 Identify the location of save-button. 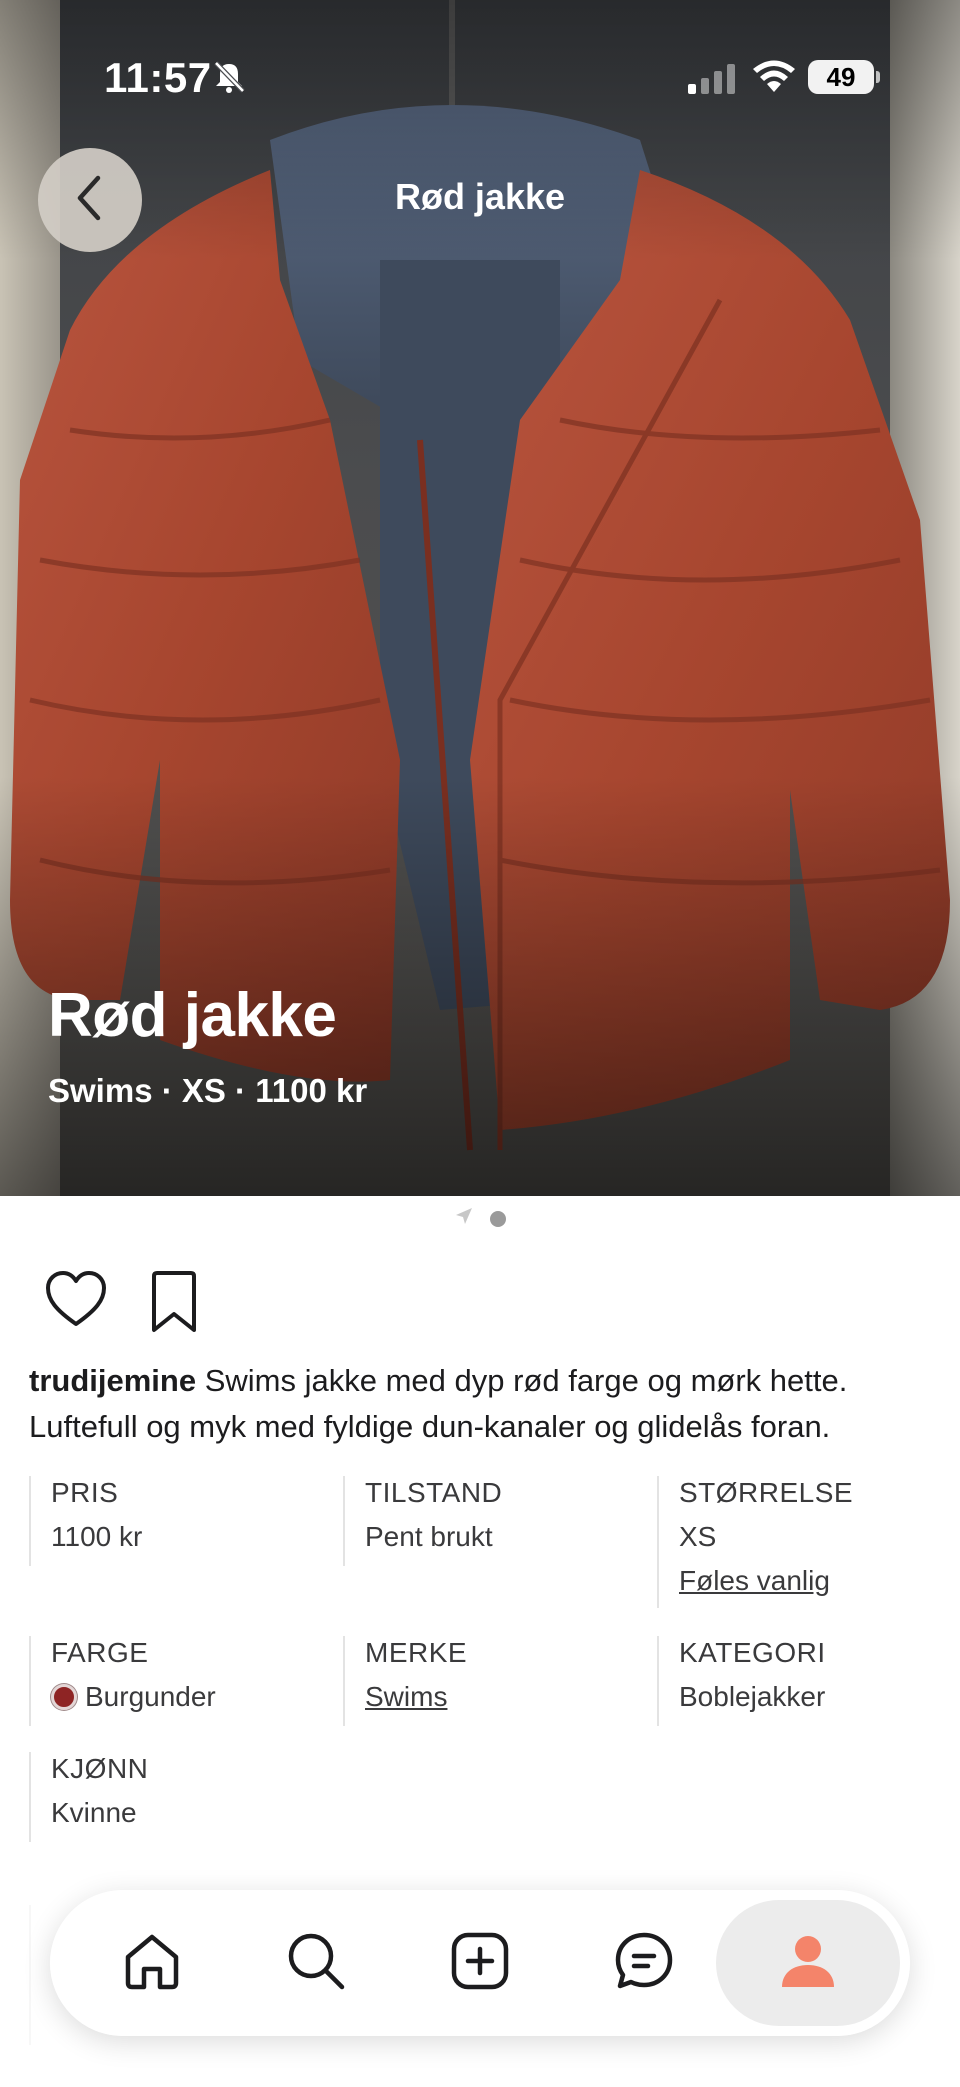
(176, 1302).